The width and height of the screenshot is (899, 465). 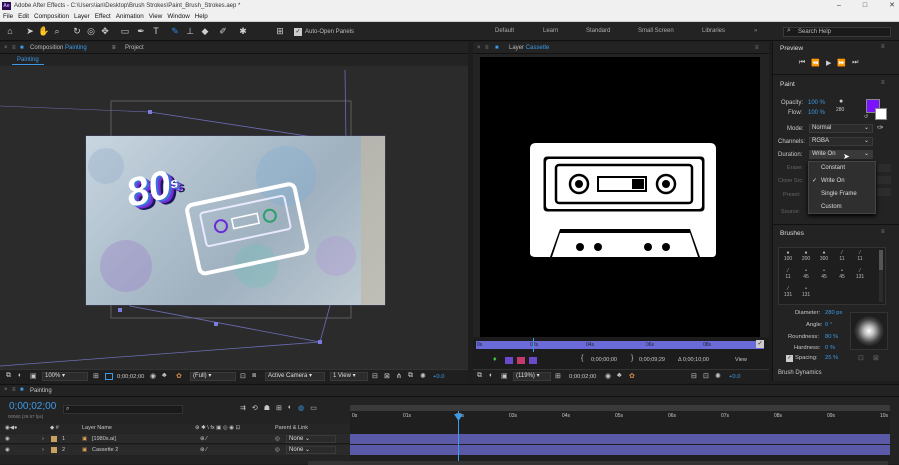 I want to click on layer-row: ◉ › 1 ▣ [1980s.ai] ⊛ ⁄ ◎ None ⌄, so click(x=175, y=439).